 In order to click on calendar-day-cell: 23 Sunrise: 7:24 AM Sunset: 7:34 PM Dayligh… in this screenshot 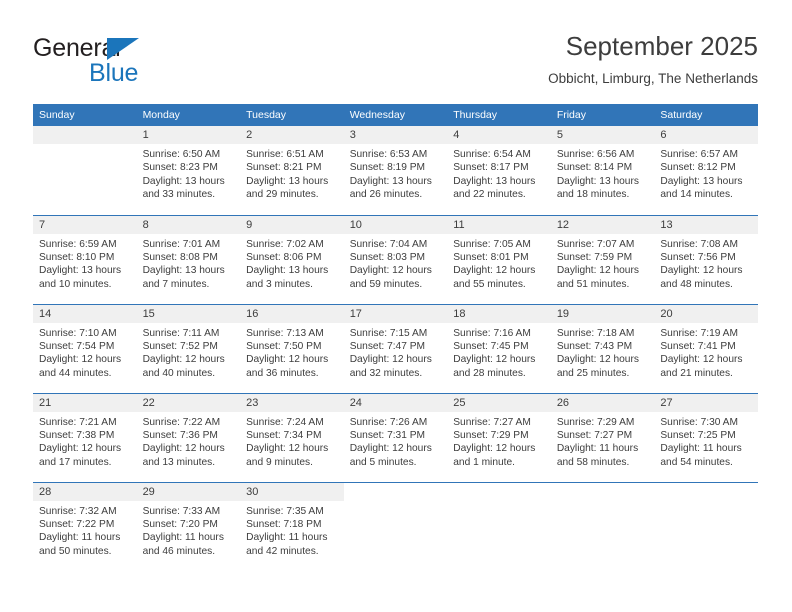, I will do `click(292, 437)`.